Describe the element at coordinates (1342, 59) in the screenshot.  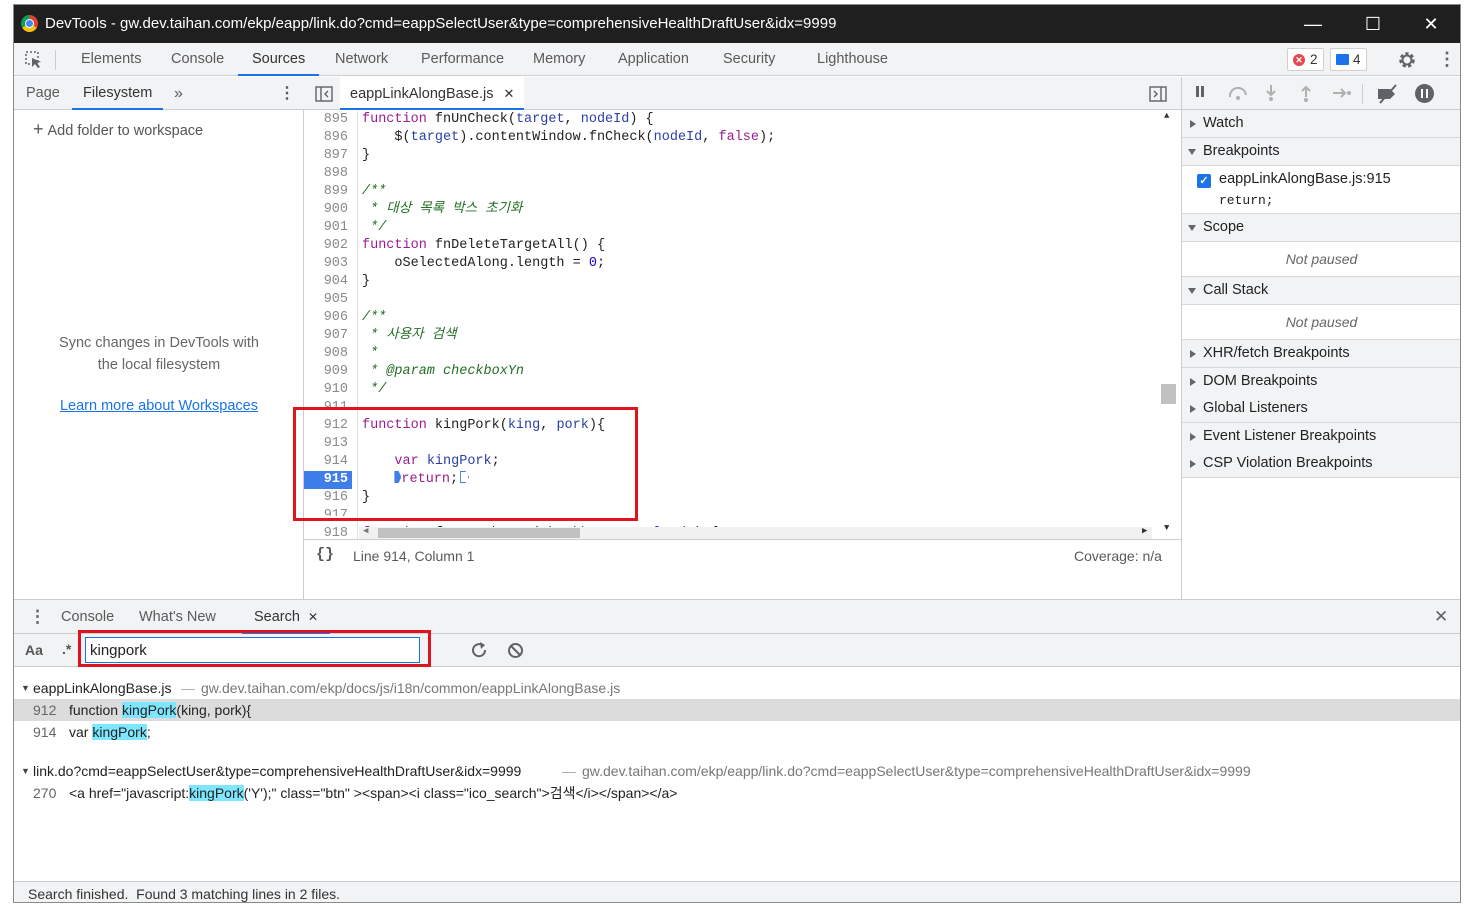
I see `message-icon` at that location.